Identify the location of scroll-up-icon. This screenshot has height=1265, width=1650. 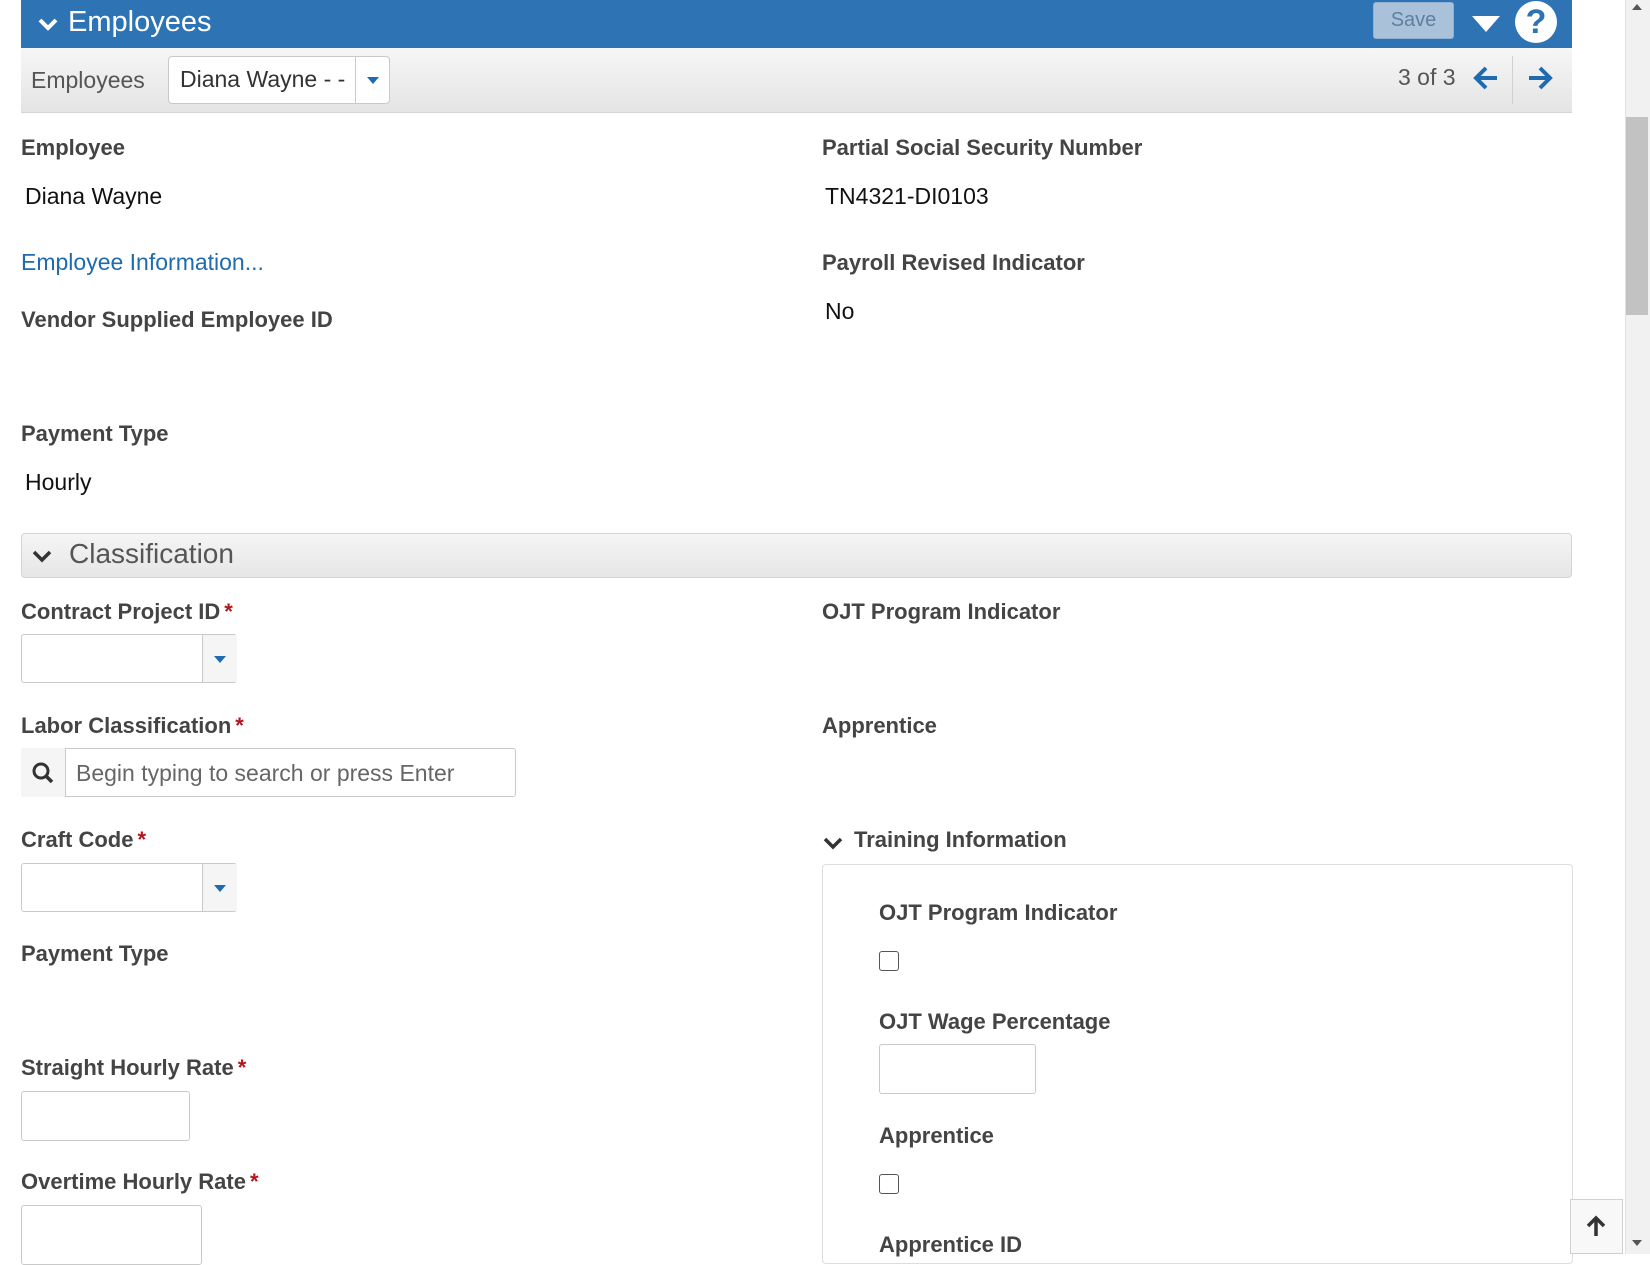
(1637, 7).